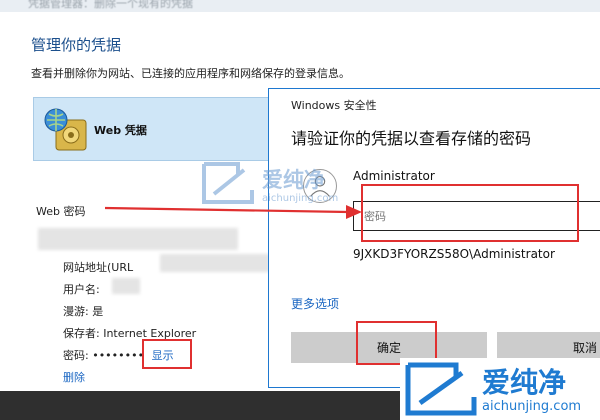 Image resolution: width=600 pixels, height=420 pixels. I want to click on roaming-label: 漫游: 是, so click(83, 311).